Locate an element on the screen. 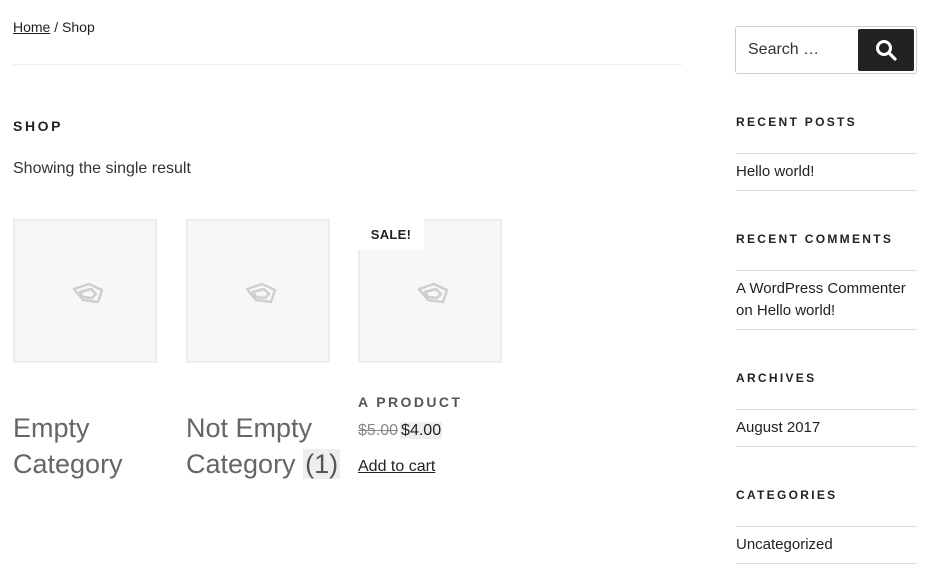  recent-post-link: Hello world! is located at coordinates (775, 171).